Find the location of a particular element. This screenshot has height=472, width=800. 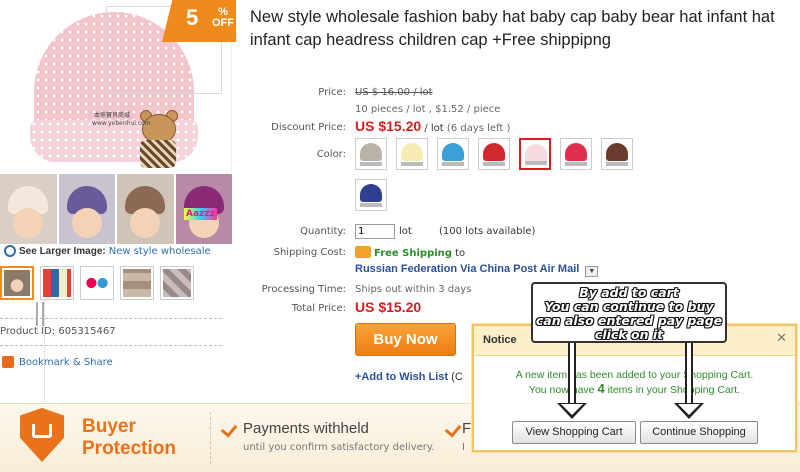

price-per-piece: 10 pieces / lot , $1.52 / piece is located at coordinates (428, 109).